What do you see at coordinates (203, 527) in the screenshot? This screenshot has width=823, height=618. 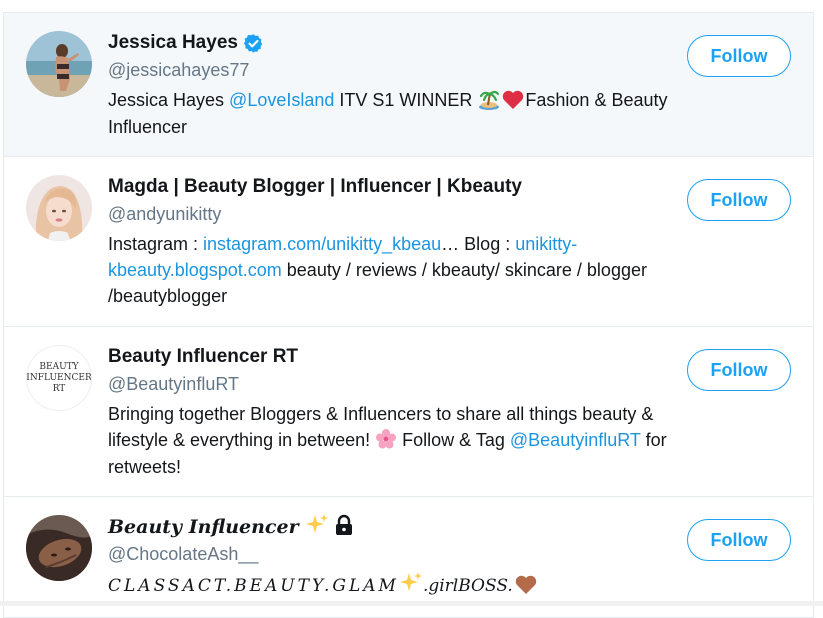 I see `user-name: Beauty Influencer` at bounding box center [203, 527].